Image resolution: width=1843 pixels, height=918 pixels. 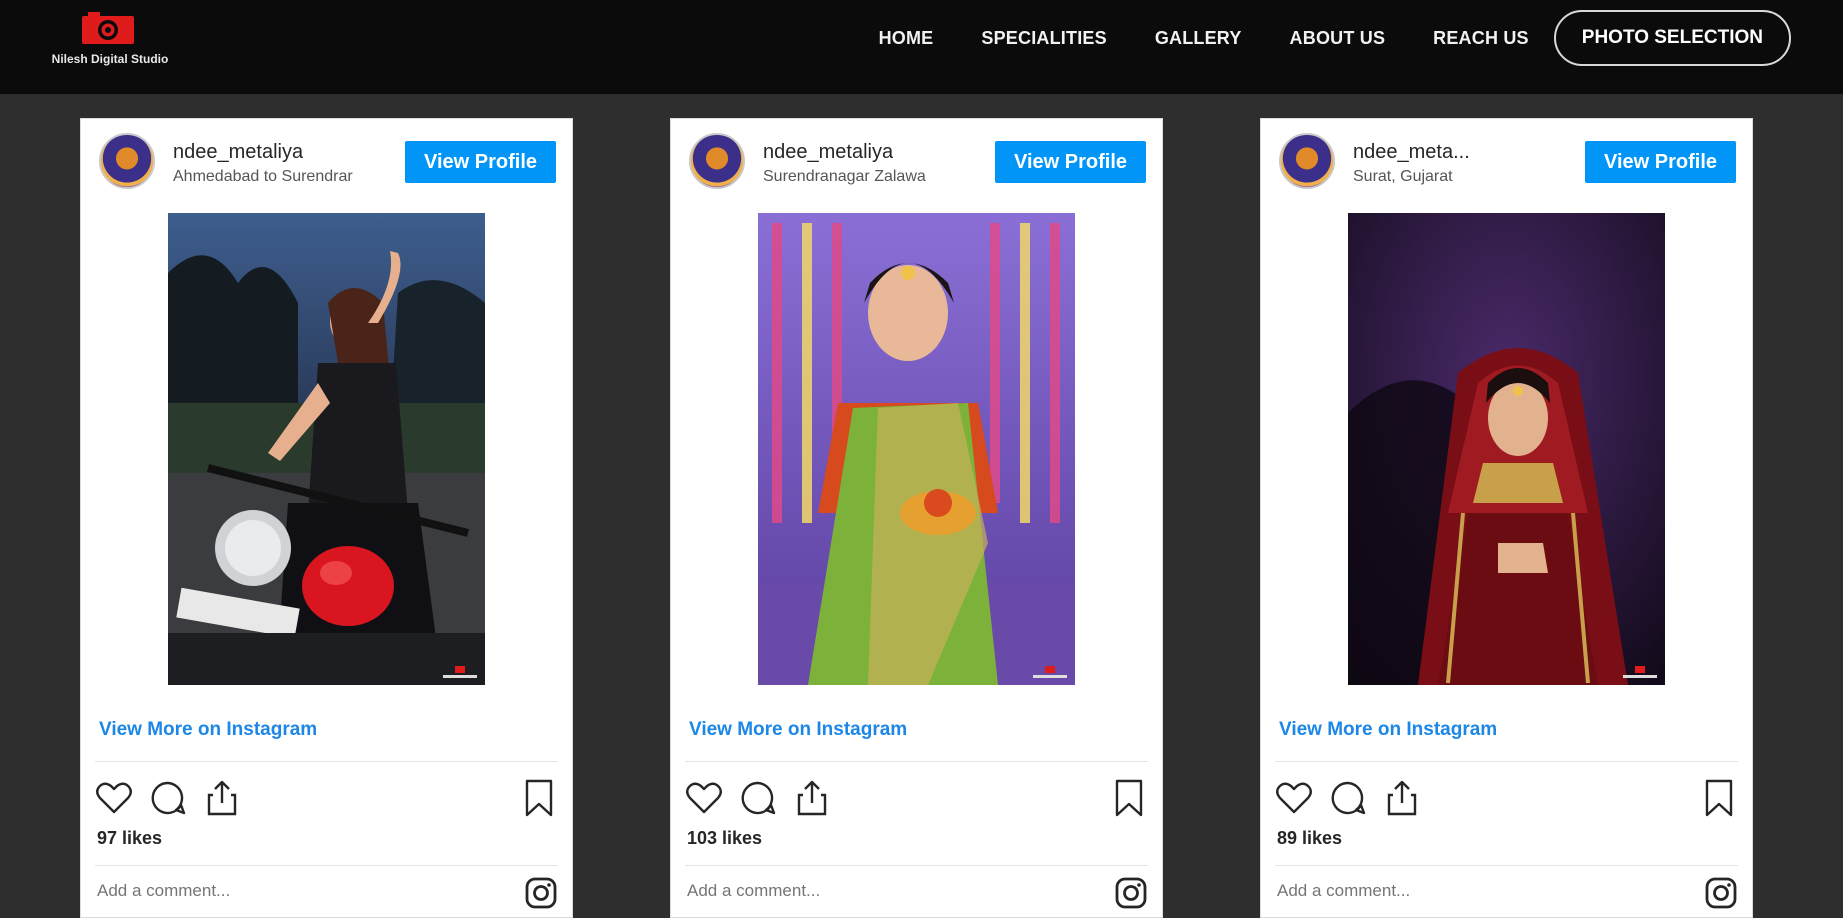 What do you see at coordinates (1338, 38) in the screenshot?
I see `nav-about-us: ABOUT US` at bounding box center [1338, 38].